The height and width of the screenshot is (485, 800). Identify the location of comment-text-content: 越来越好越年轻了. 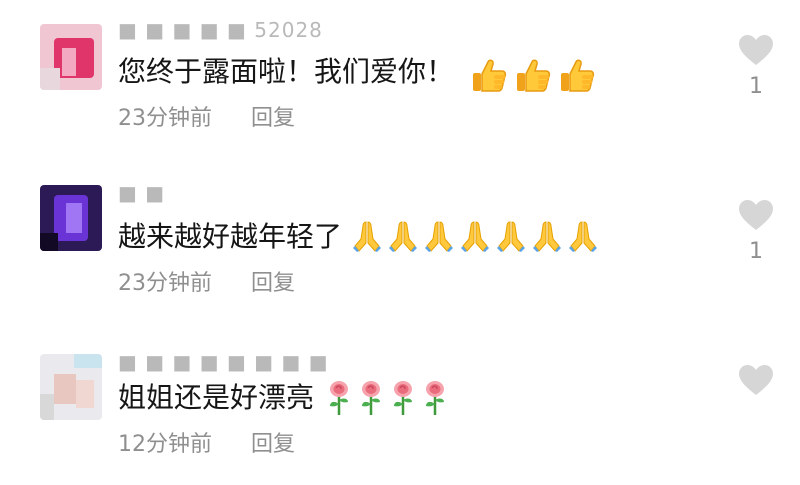
(230, 236).